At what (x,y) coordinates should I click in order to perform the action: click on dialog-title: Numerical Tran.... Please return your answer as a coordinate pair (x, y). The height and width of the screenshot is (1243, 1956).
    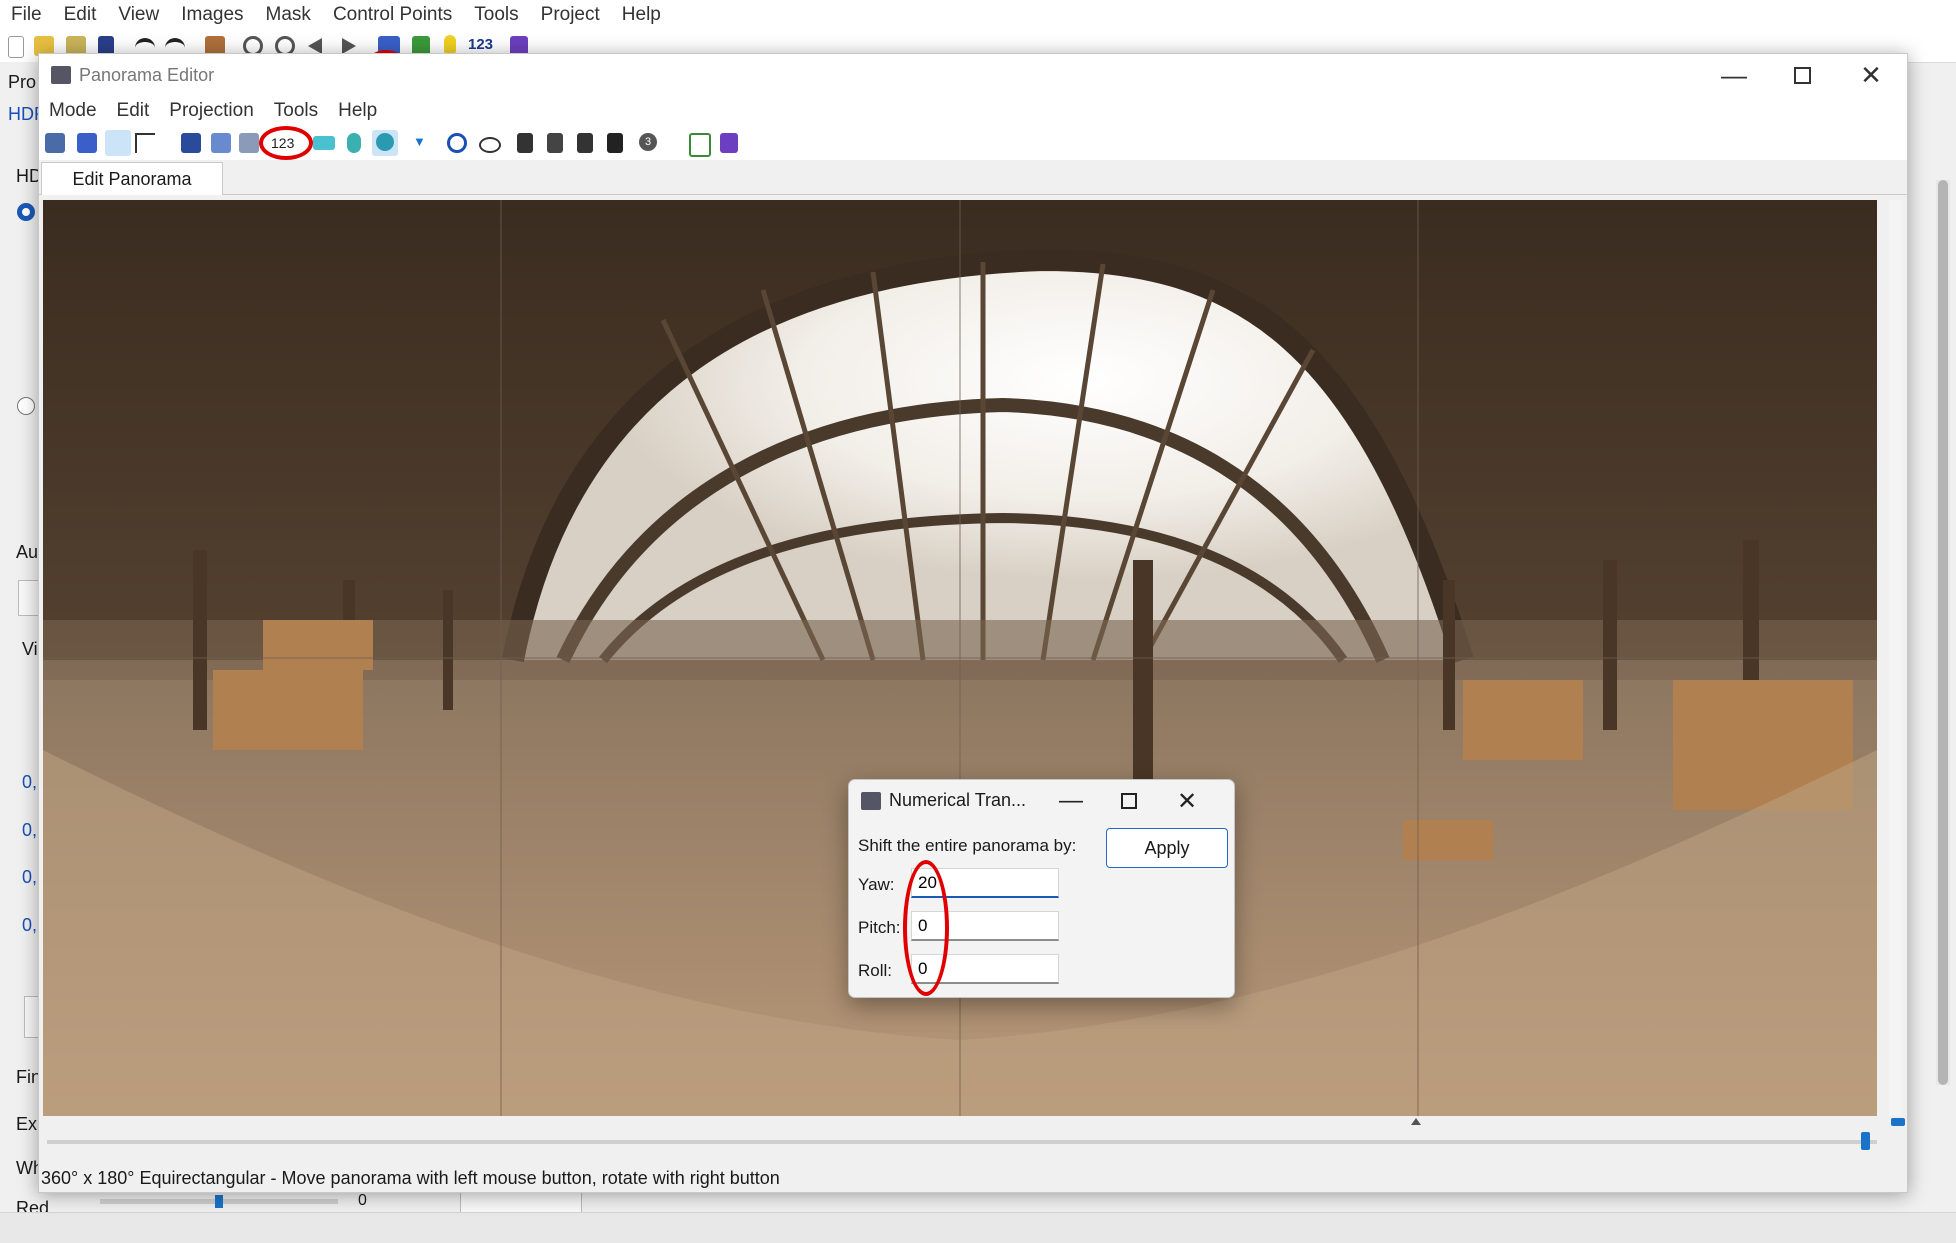
    Looking at the image, I should click on (958, 800).